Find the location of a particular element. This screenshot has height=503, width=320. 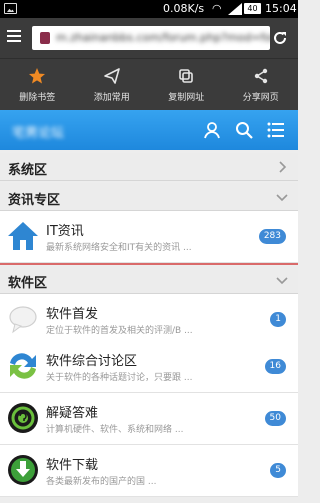

favicon-icon is located at coordinates (45, 38).